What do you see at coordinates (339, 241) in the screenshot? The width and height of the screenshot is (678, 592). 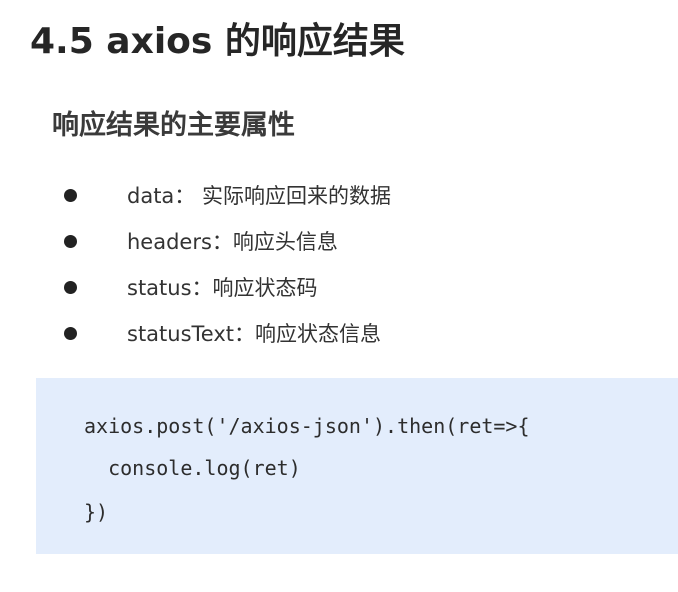 I see `list-item: headers：响应头信息` at bounding box center [339, 241].